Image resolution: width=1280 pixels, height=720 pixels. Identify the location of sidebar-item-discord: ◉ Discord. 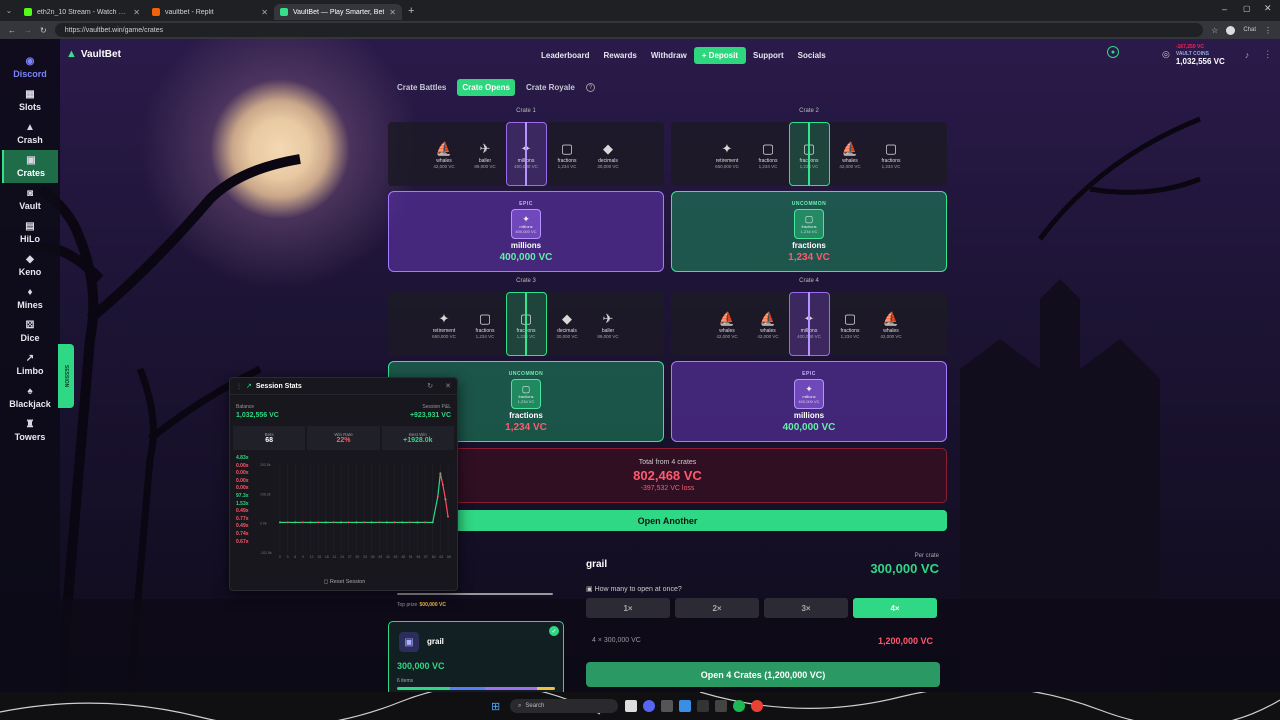
(30, 67).